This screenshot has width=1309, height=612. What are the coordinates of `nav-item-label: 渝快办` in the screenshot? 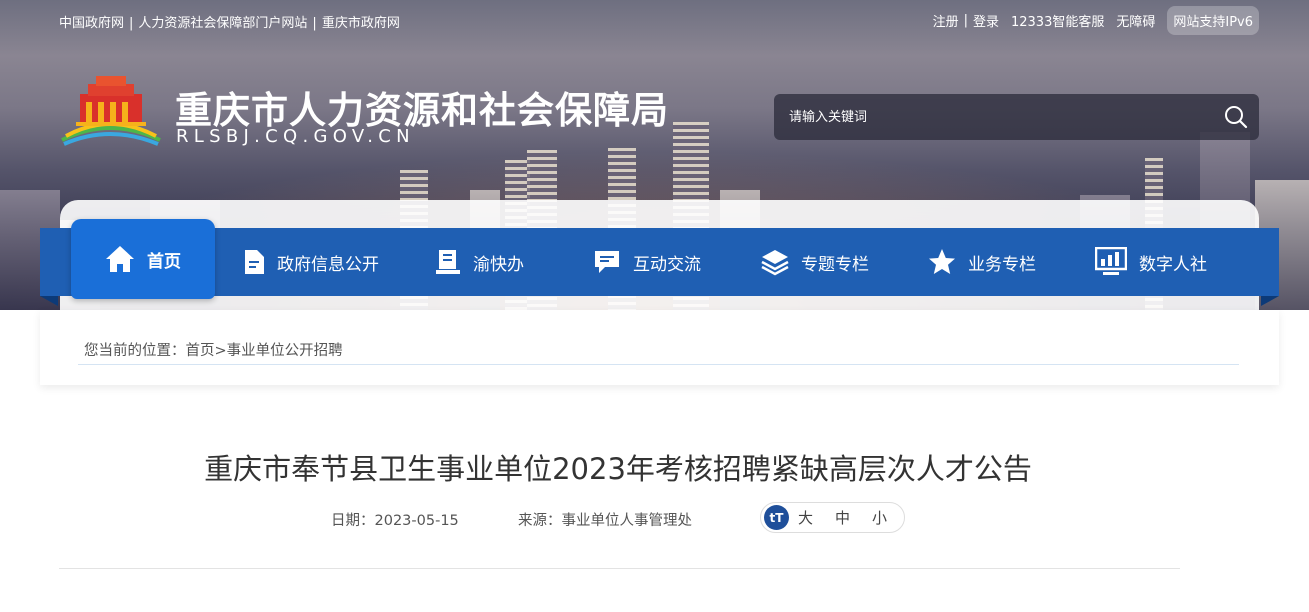 It's located at (498, 264).